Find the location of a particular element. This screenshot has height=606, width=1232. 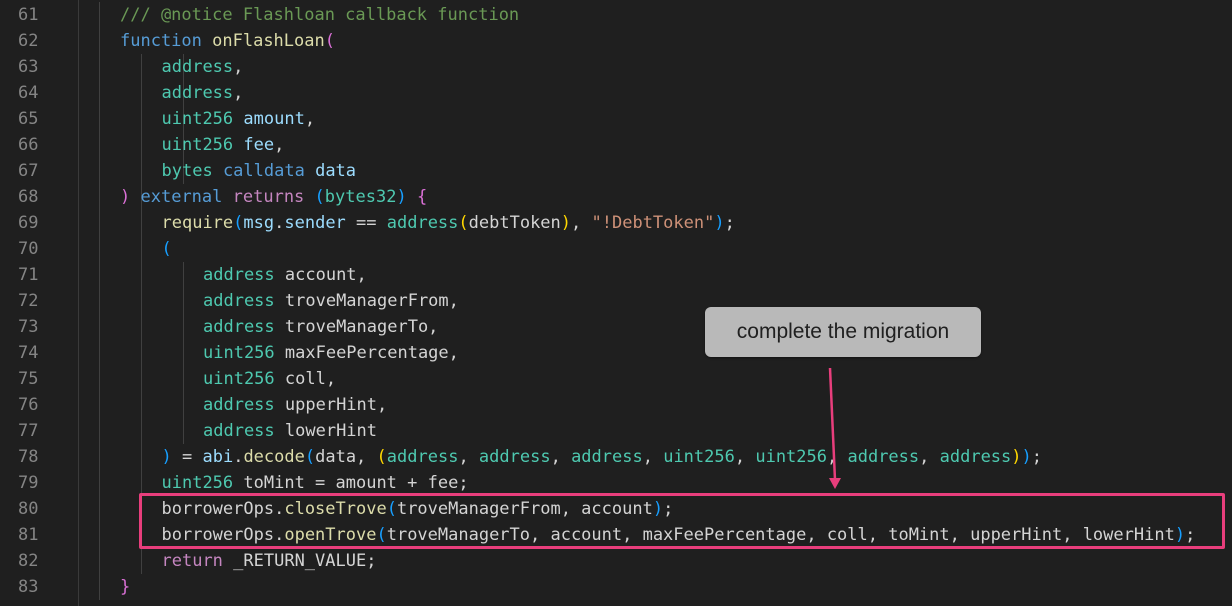

arrow-shaft is located at coordinates (832, 424).